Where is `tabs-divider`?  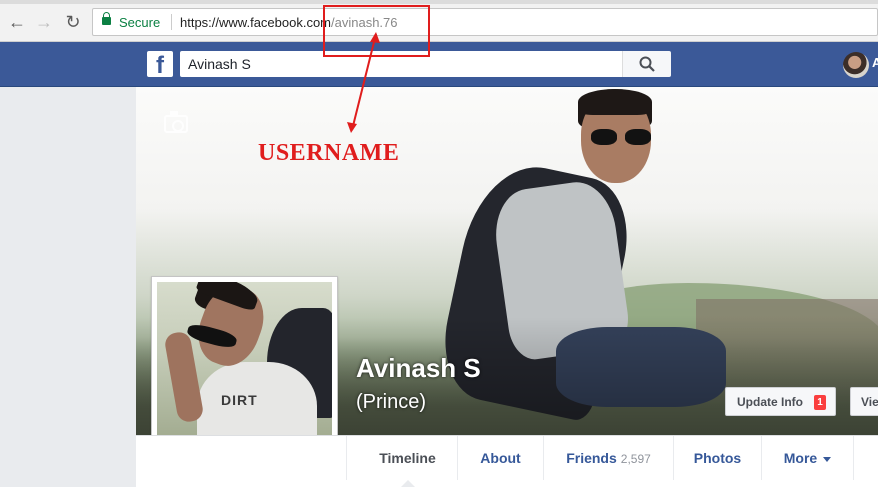 tabs-divider is located at coordinates (346, 458).